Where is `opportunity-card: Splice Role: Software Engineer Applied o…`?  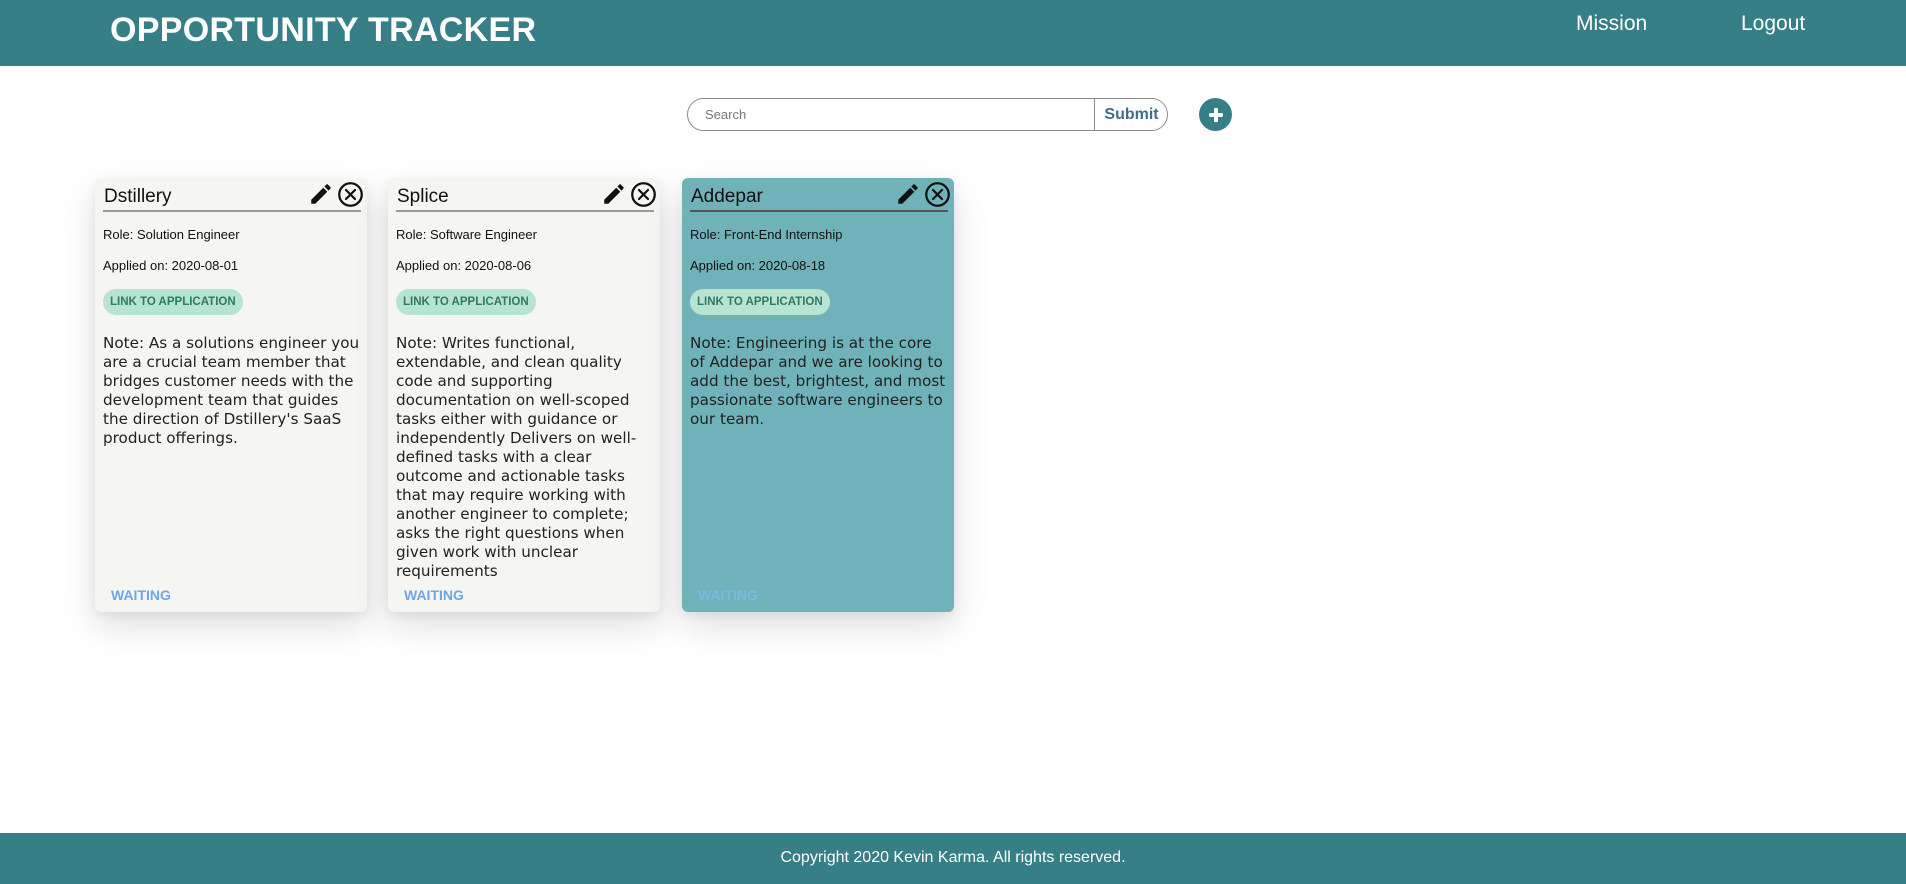
opportunity-card: Splice Role: Software Engineer Applied o… is located at coordinates (524, 395).